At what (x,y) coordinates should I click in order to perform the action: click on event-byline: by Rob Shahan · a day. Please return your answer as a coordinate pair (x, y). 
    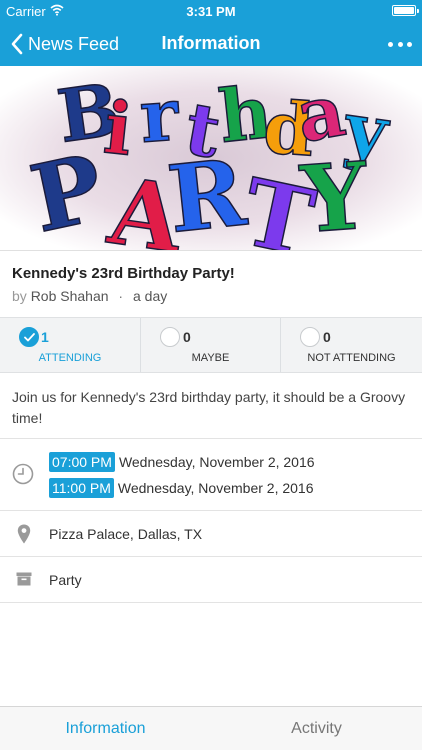
    Looking at the image, I should click on (89, 296).